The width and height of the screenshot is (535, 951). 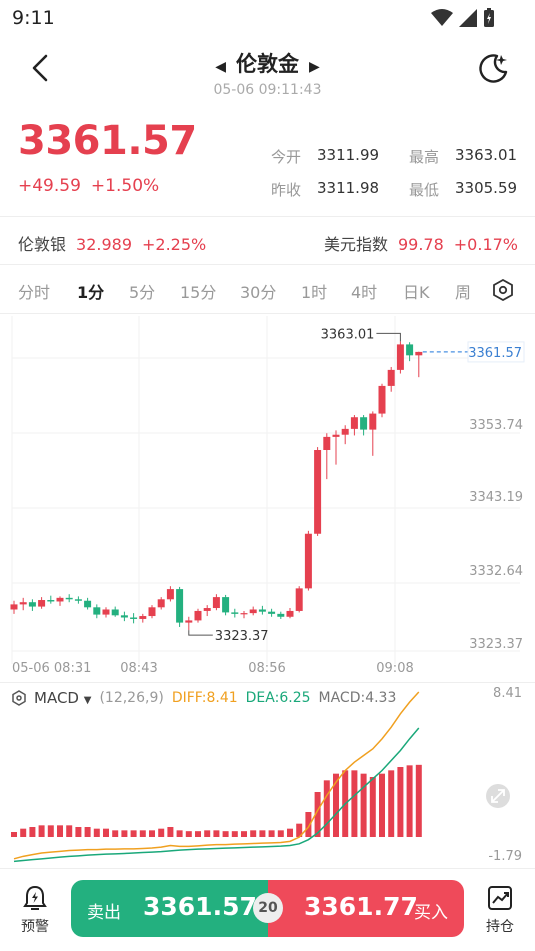 What do you see at coordinates (498, 796) in the screenshot?
I see `expand-icon` at bounding box center [498, 796].